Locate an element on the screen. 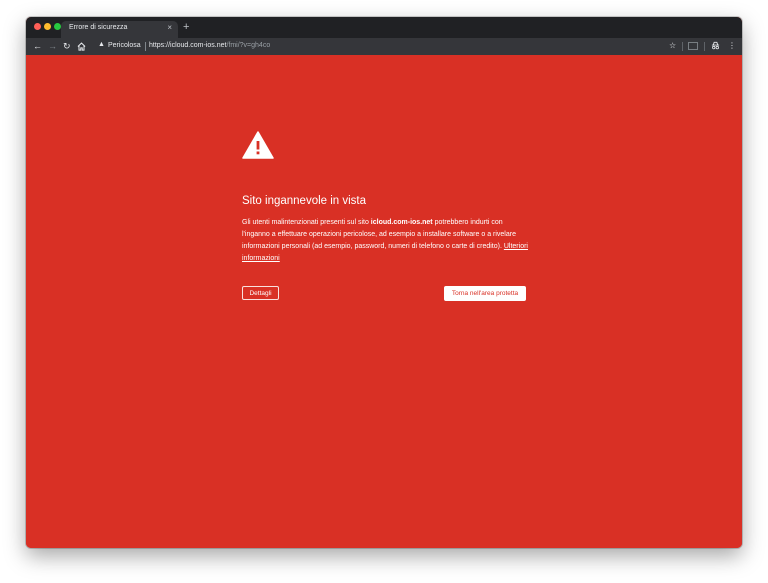  omnibox-separator is located at coordinates (145, 46).